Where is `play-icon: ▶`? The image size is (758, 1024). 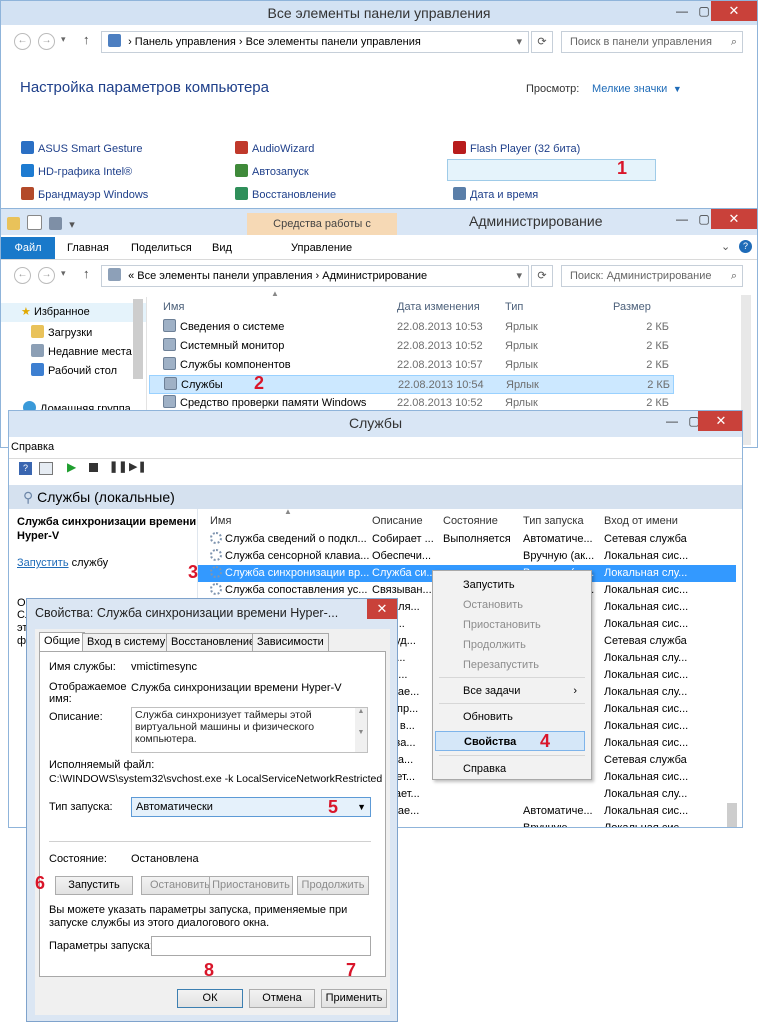
play-icon: ▶ is located at coordinates (71, 467).